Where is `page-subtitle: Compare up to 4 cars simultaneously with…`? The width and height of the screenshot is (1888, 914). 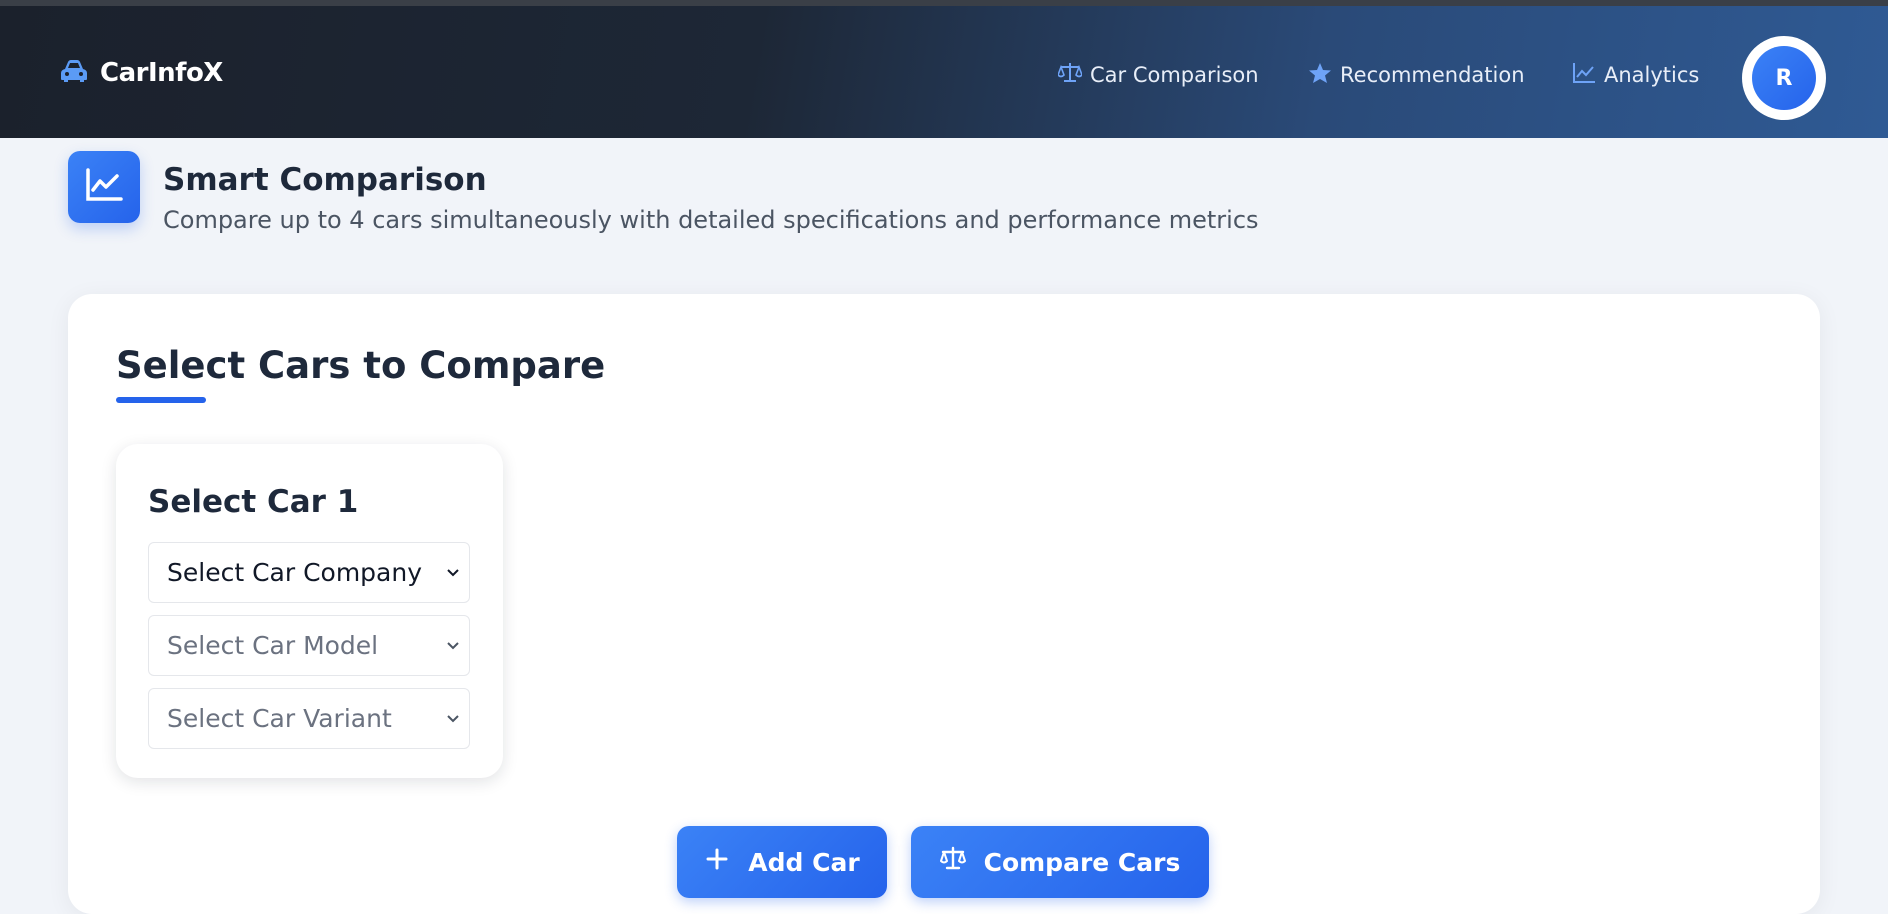
page-subtitle: Compare up to 4 cars simultaneously with… is located at coordinates (711, 220).